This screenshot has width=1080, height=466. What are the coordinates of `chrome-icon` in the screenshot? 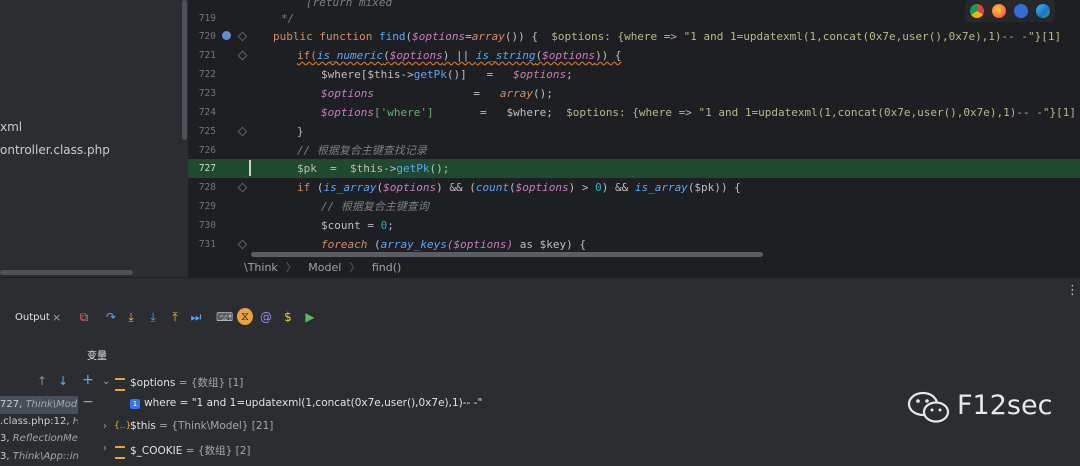 It's located at (977, 11).